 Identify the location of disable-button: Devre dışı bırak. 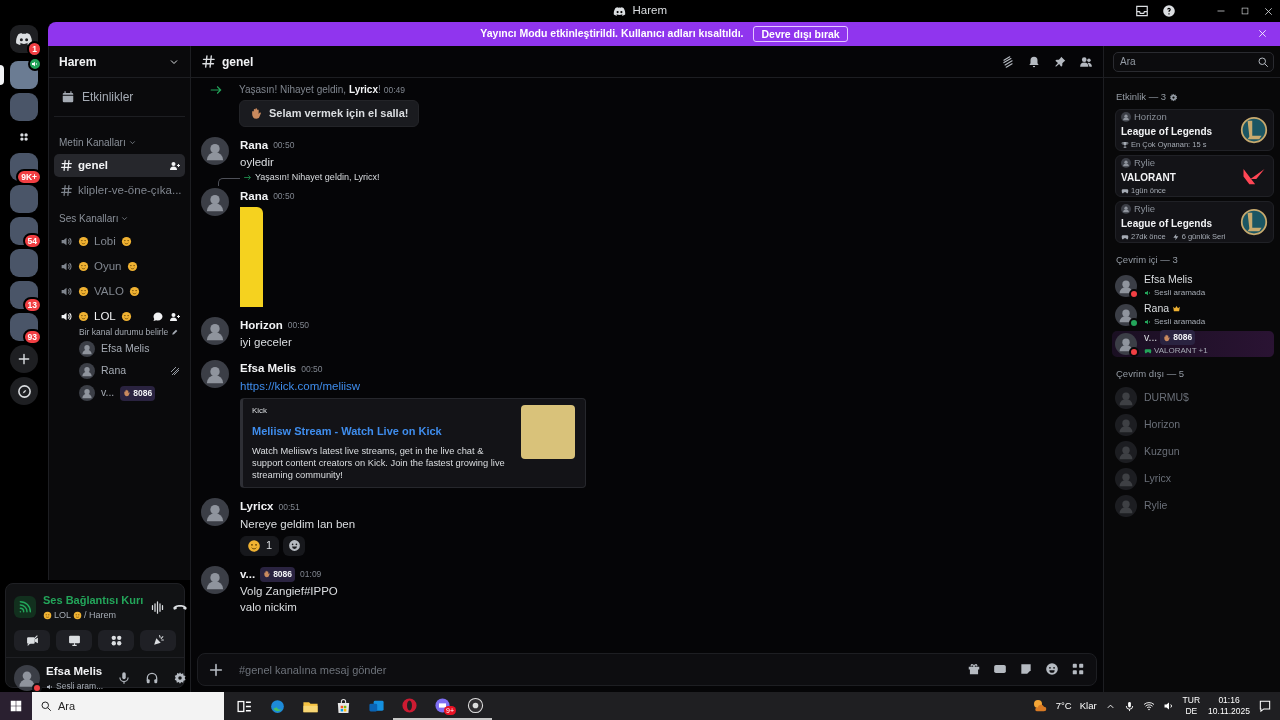
(800, 34).